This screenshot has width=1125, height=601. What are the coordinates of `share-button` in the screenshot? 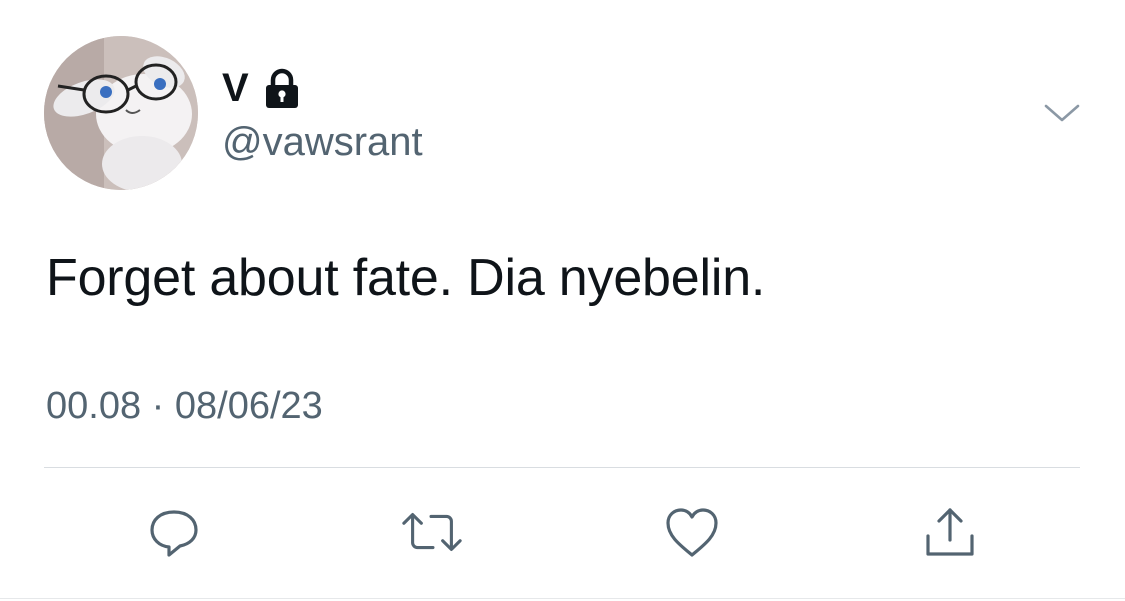 It's located at (950, 532).